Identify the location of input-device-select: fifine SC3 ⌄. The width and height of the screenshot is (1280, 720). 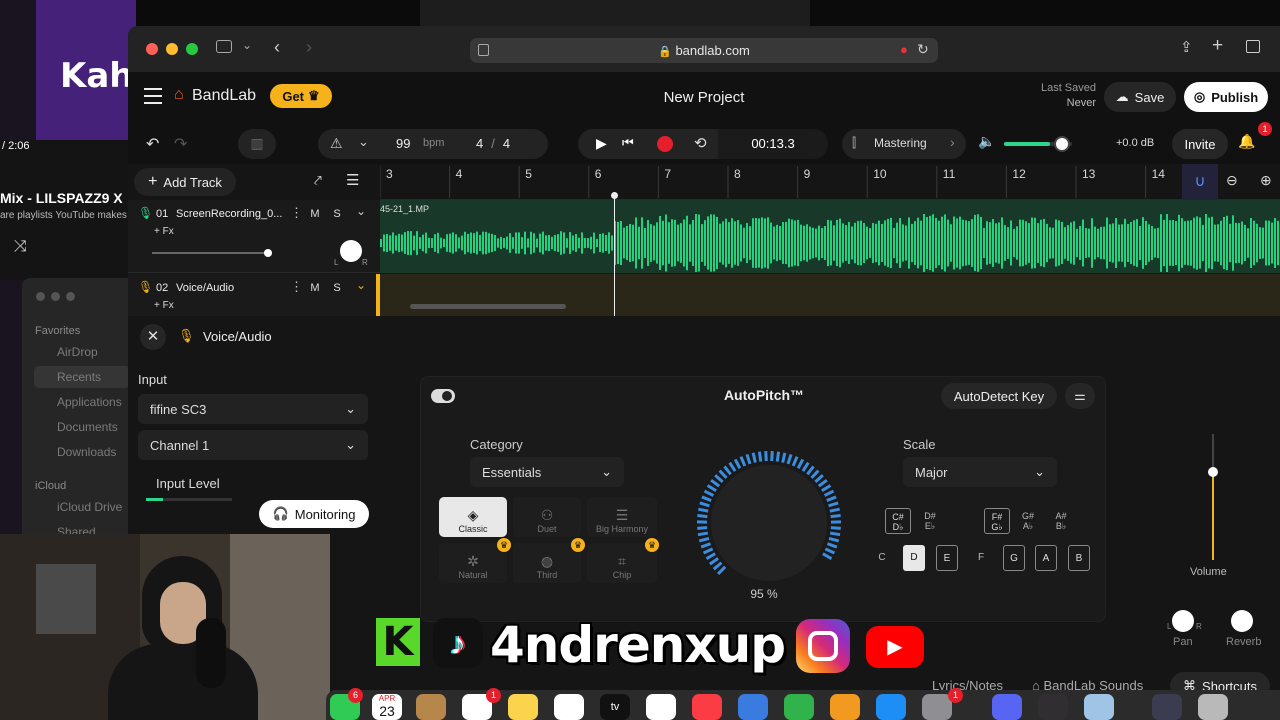
(253, 409).